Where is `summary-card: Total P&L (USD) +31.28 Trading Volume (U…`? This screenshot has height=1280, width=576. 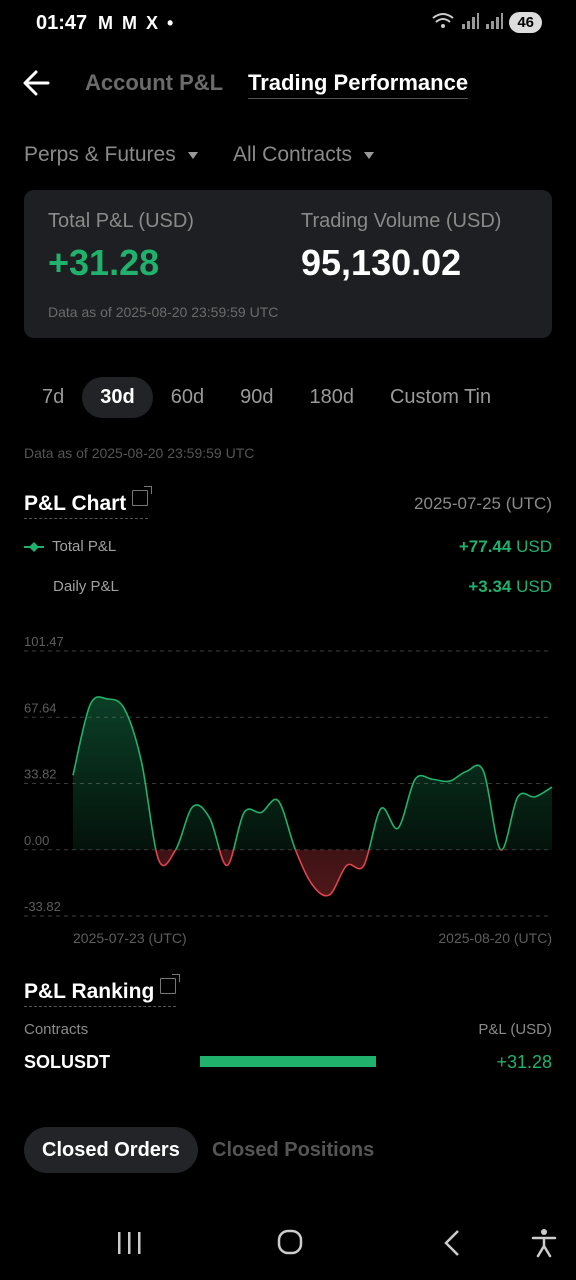 summary-card: Total P&L (USD) +31.28 Trading Volume (U… is located at coordinates (288, 264).